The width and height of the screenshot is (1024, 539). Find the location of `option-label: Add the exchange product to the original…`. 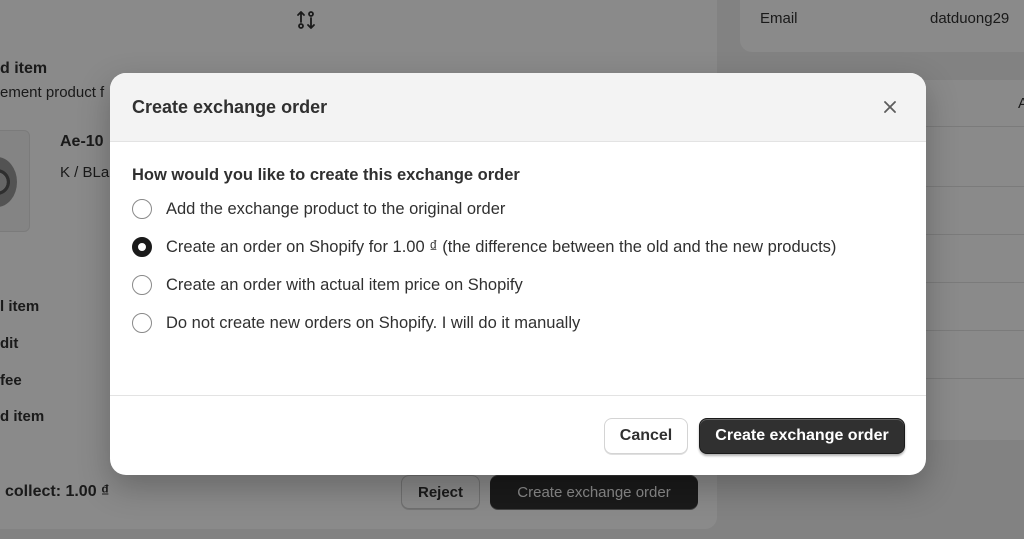

option-label: Add the exchange product to the original… is located at coordinates (336, 209).